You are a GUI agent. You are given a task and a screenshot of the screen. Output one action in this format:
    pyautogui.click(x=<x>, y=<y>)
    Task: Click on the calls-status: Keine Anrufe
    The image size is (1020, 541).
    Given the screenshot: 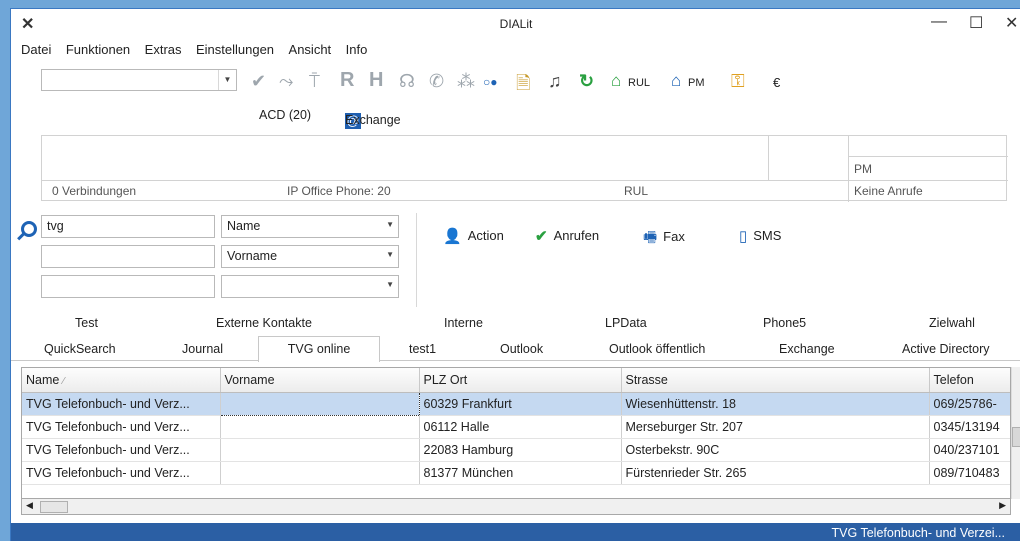 What is the action you would take?
    pyautogui.click(x=888, y=191)
    